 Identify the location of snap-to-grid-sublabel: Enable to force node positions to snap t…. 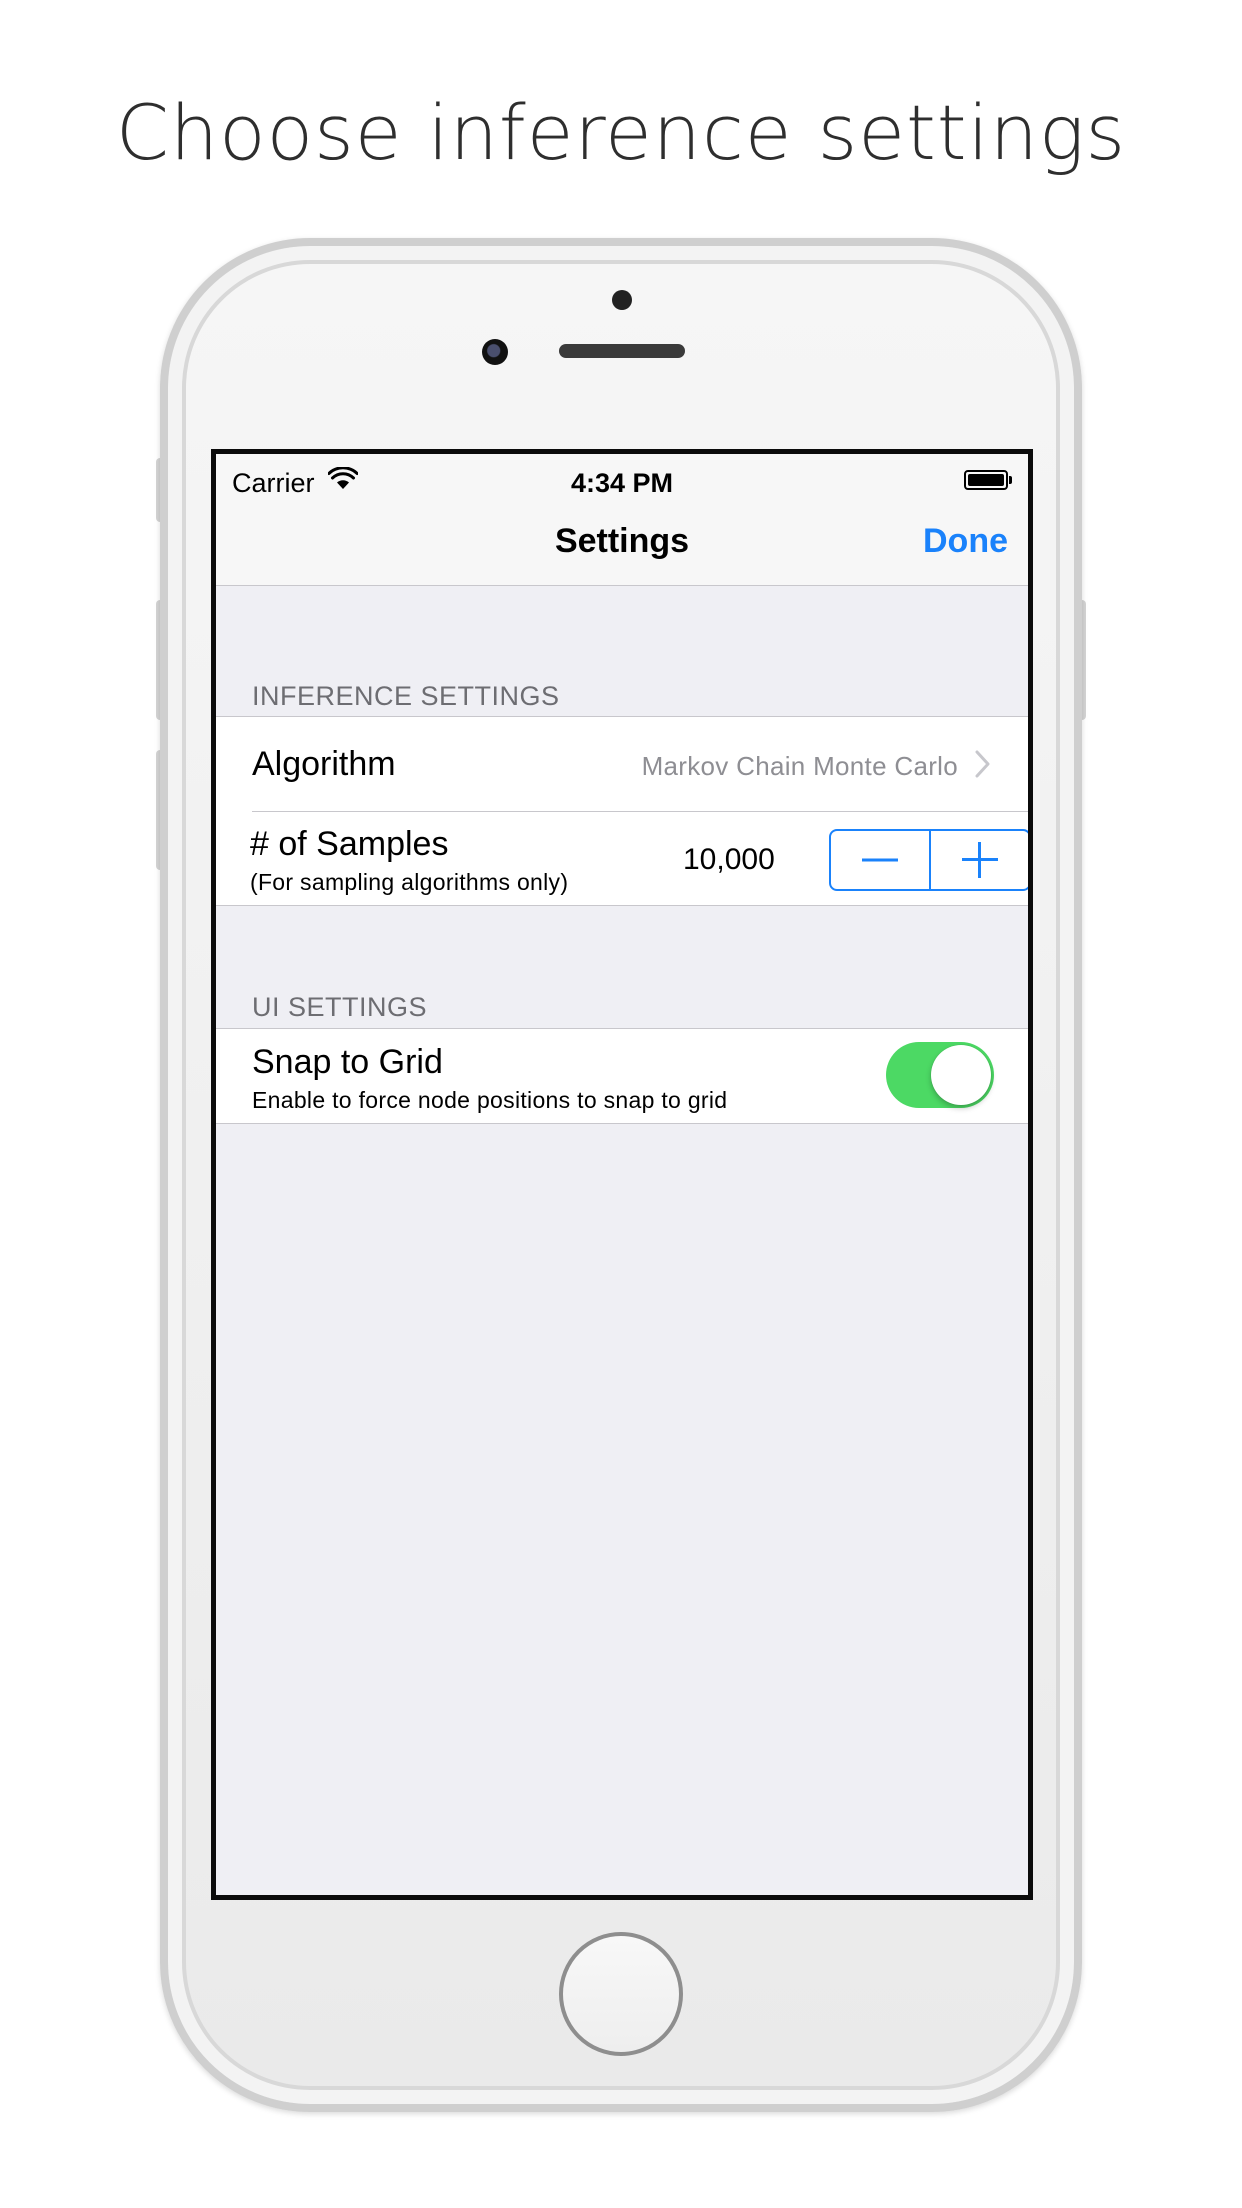
(490, 1100).